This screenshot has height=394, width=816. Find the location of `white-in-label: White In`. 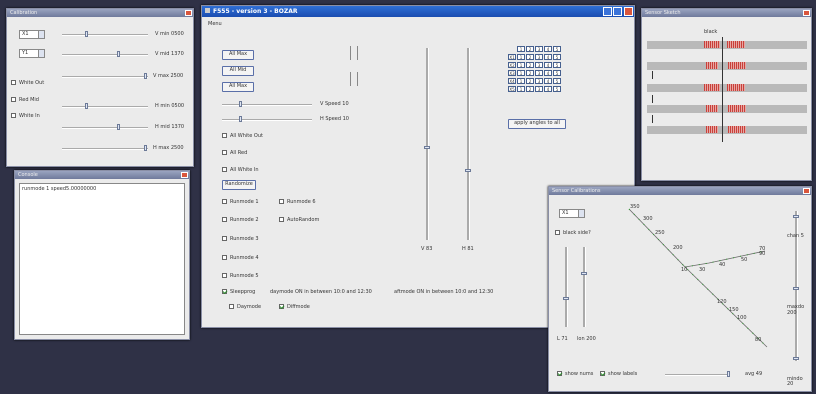

white-in-label: White In is located at coordinates (29, 116).